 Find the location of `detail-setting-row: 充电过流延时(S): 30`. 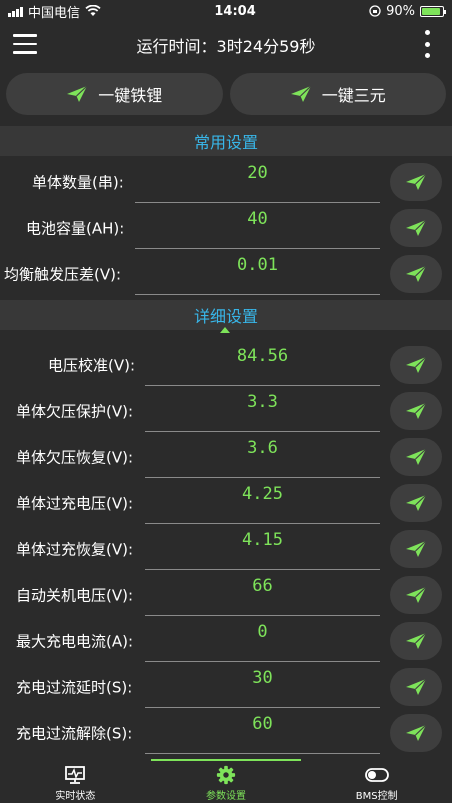

detail-setting-row: 充电过流延时(S): 30 is located at coordinates (226, 687).